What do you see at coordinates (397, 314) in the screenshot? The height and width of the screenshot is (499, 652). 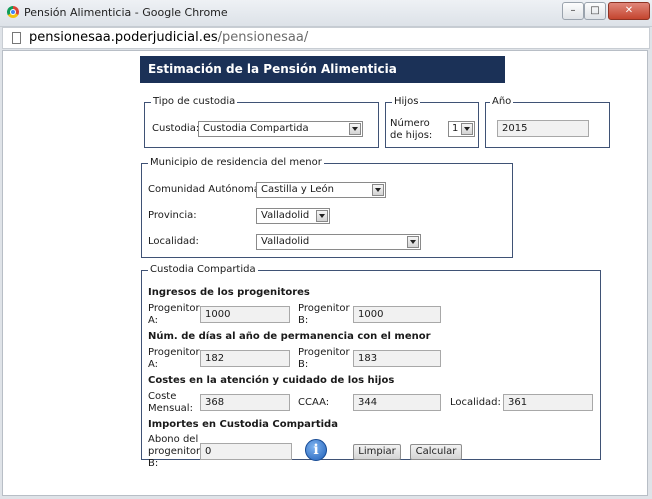 I see `income-parent-b-field: 1000` at bounding box center [397, 314].